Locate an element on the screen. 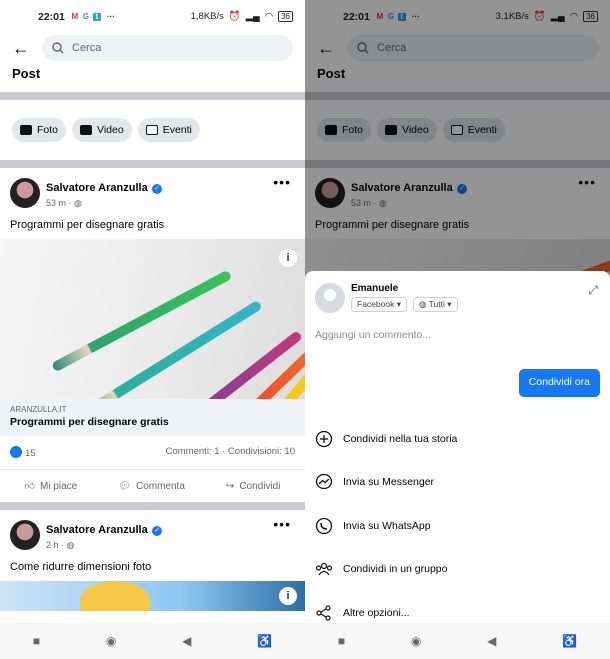  option-label: Invia su WhatsApp is located at coordinates (387, 525).